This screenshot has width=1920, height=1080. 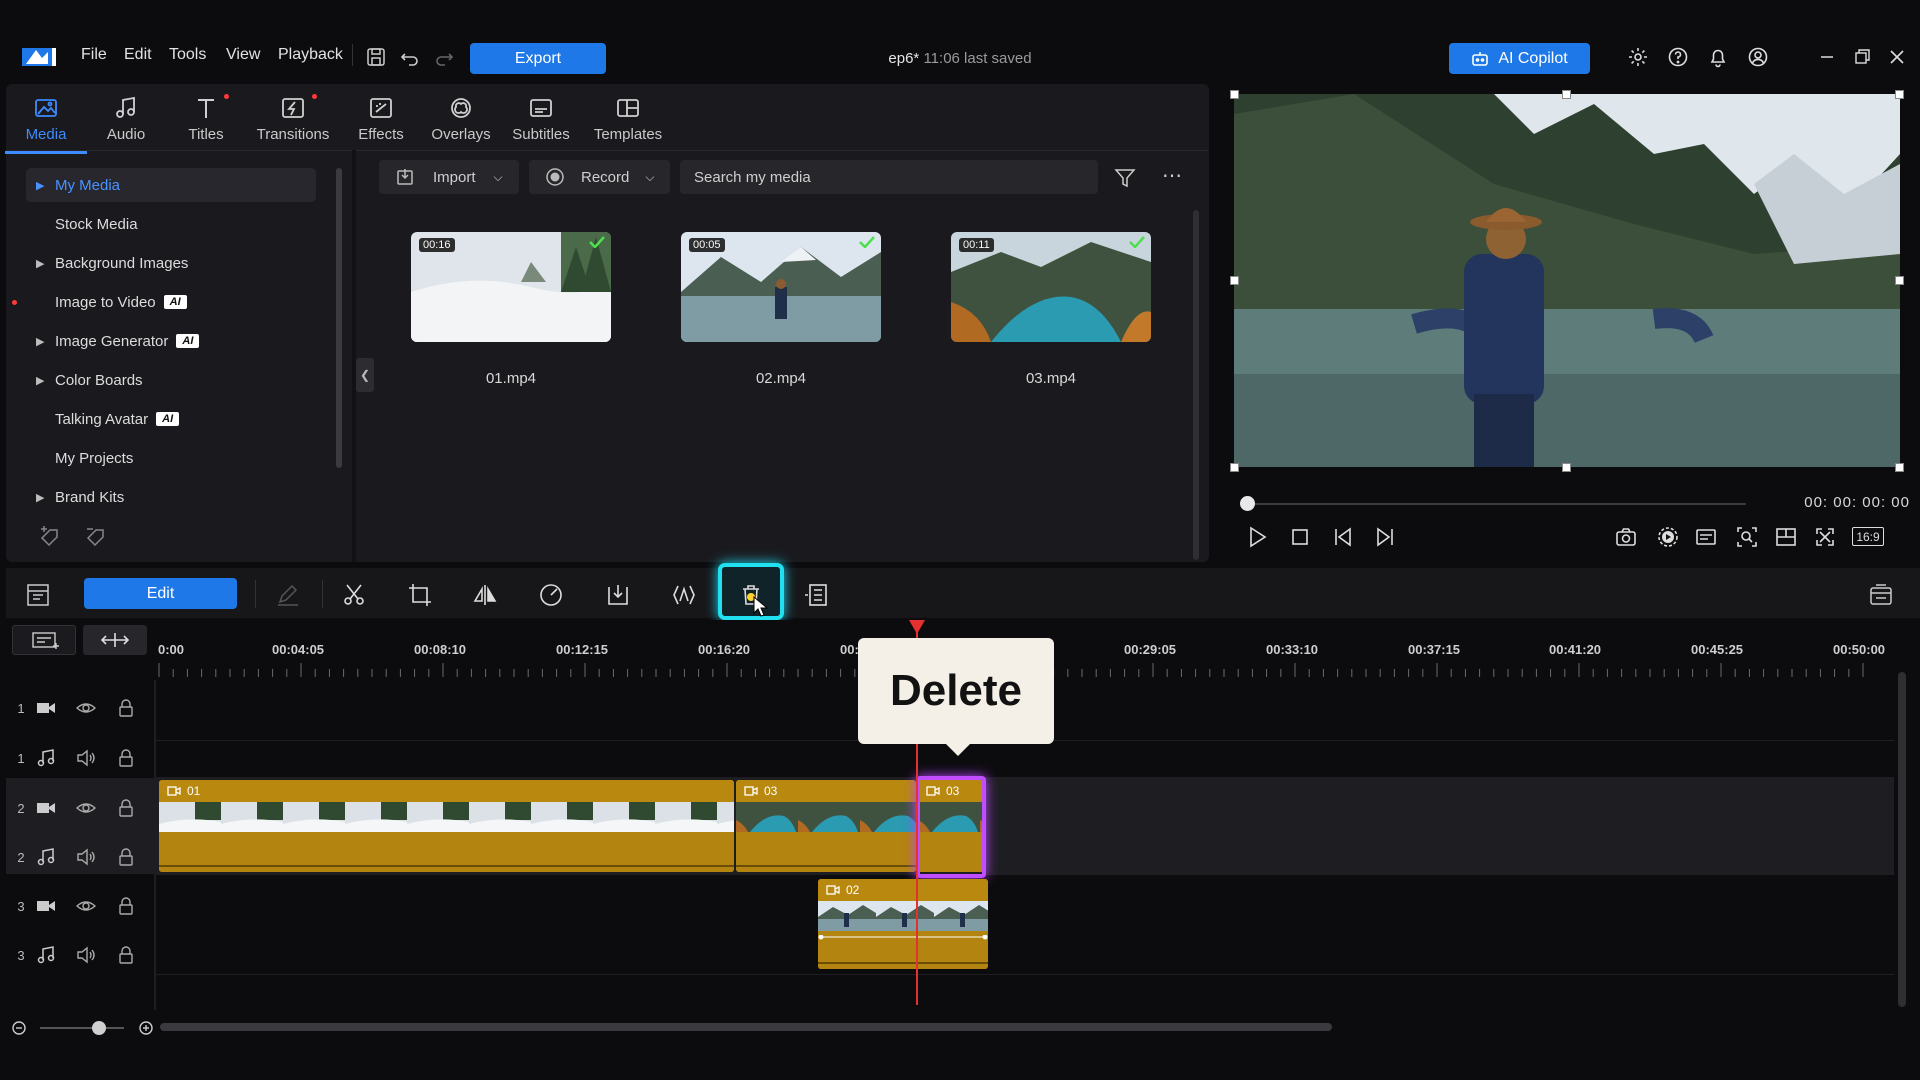 What do you see at coordinates (50, 536) in the screenshot?
I see `add-tag-icon` at bounding box center [50, 536].